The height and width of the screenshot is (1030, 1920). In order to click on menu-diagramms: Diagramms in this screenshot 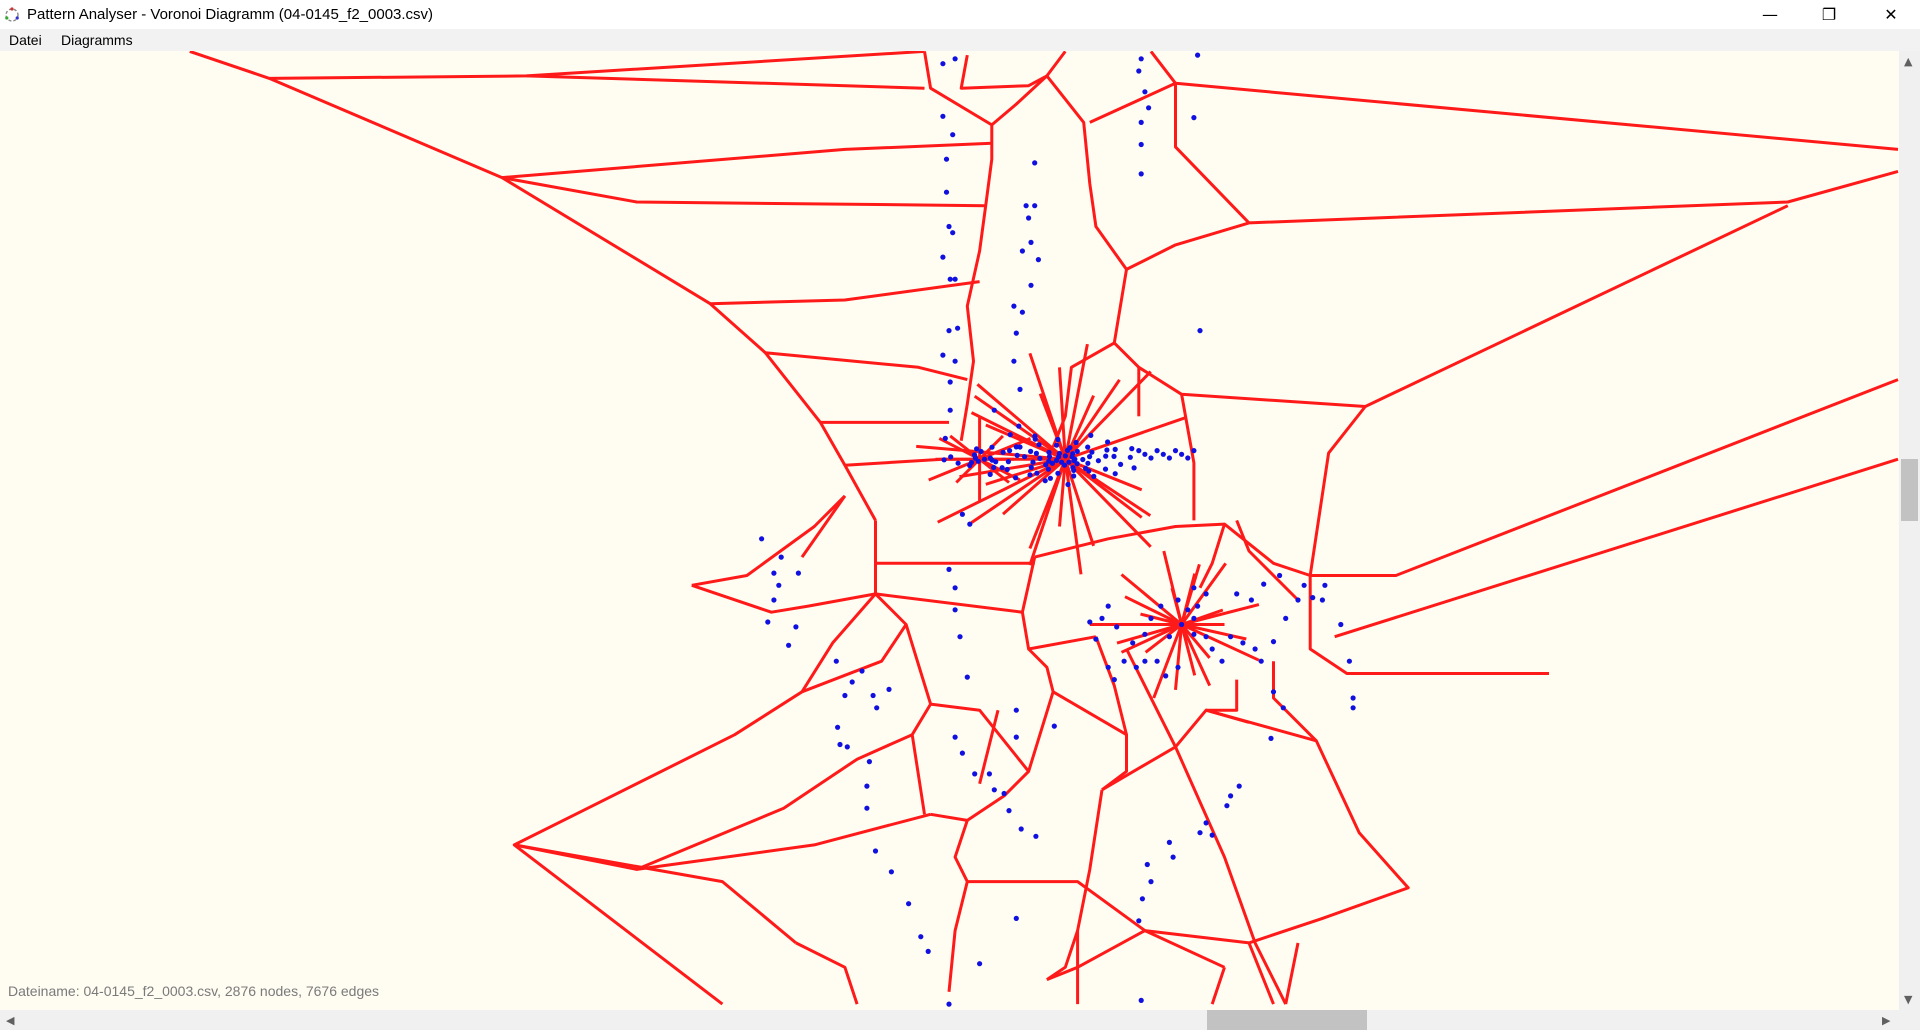, I will do `click(97, 40)`.